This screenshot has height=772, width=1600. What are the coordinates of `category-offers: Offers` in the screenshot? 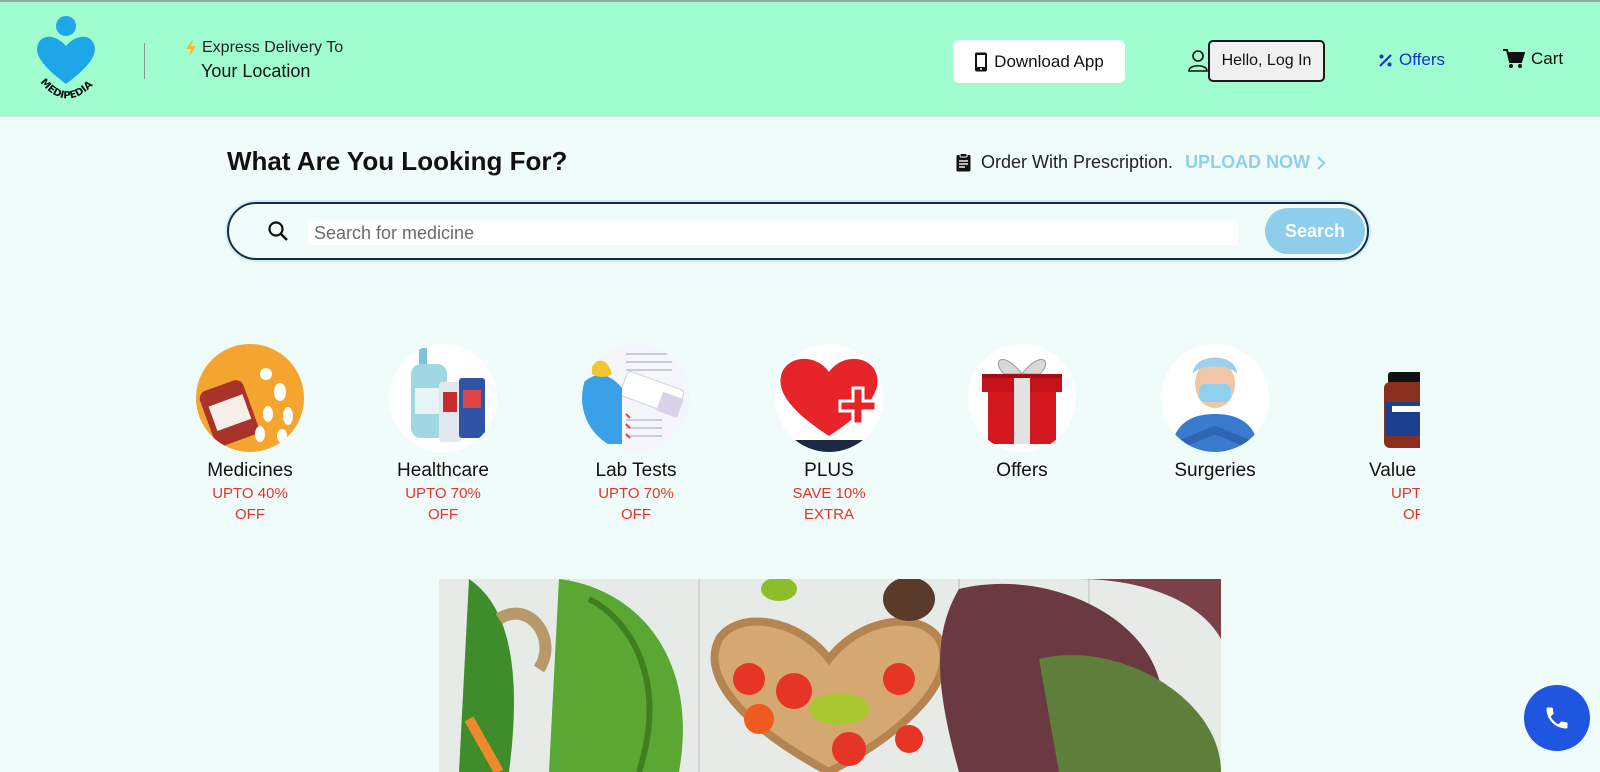 It's located at (1022, 413).